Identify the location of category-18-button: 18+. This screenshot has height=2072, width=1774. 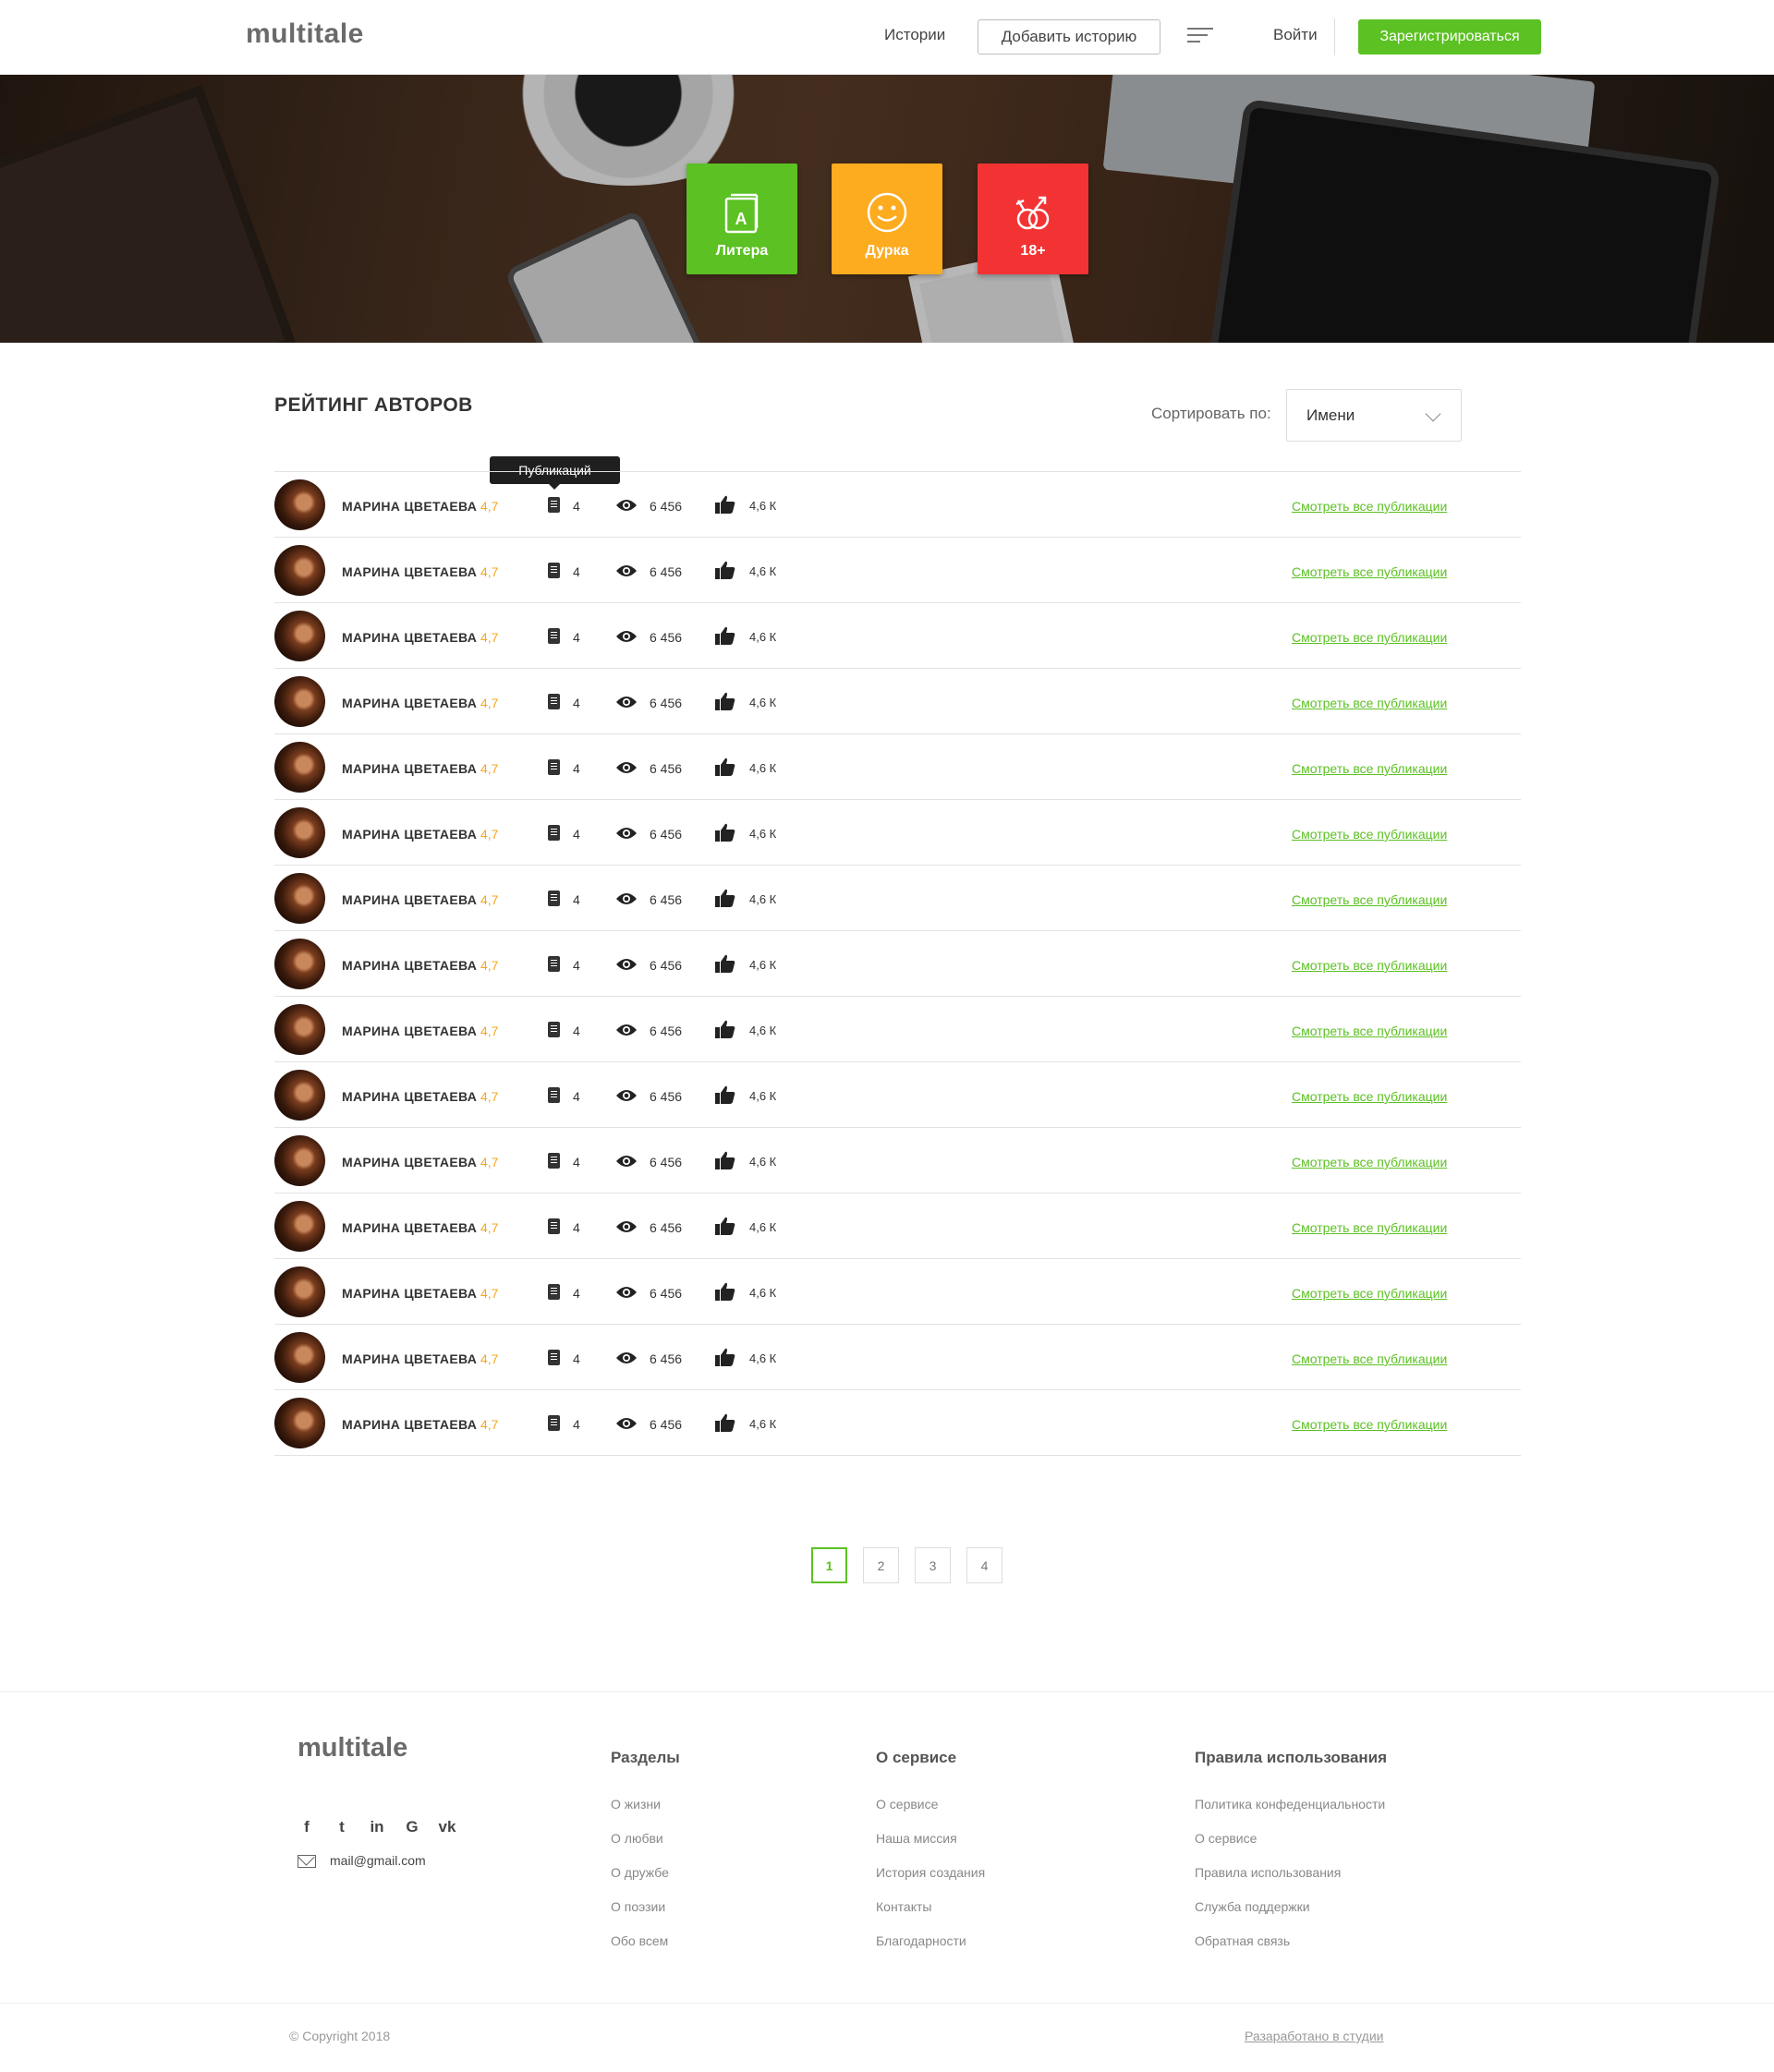
(1033, 219).